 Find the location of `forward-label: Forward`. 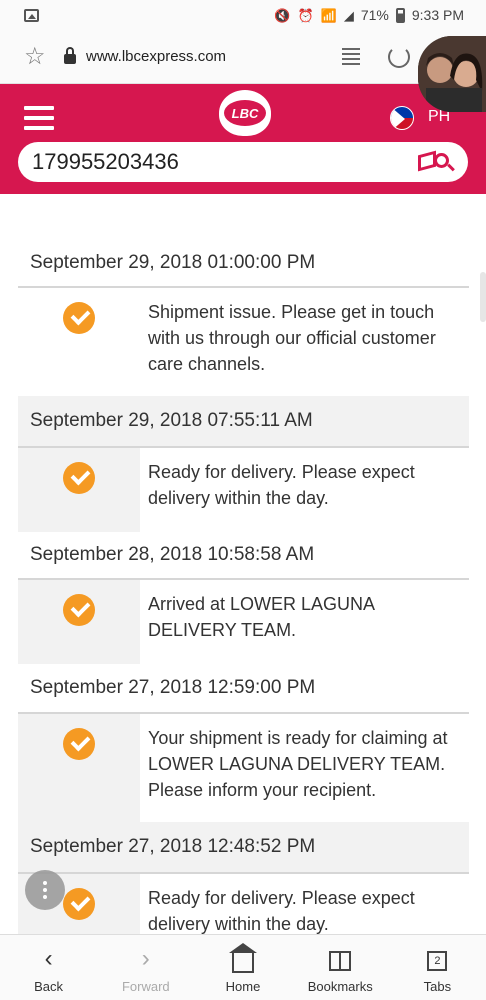

forward-label: Forward is located at coordinates (145, 986).